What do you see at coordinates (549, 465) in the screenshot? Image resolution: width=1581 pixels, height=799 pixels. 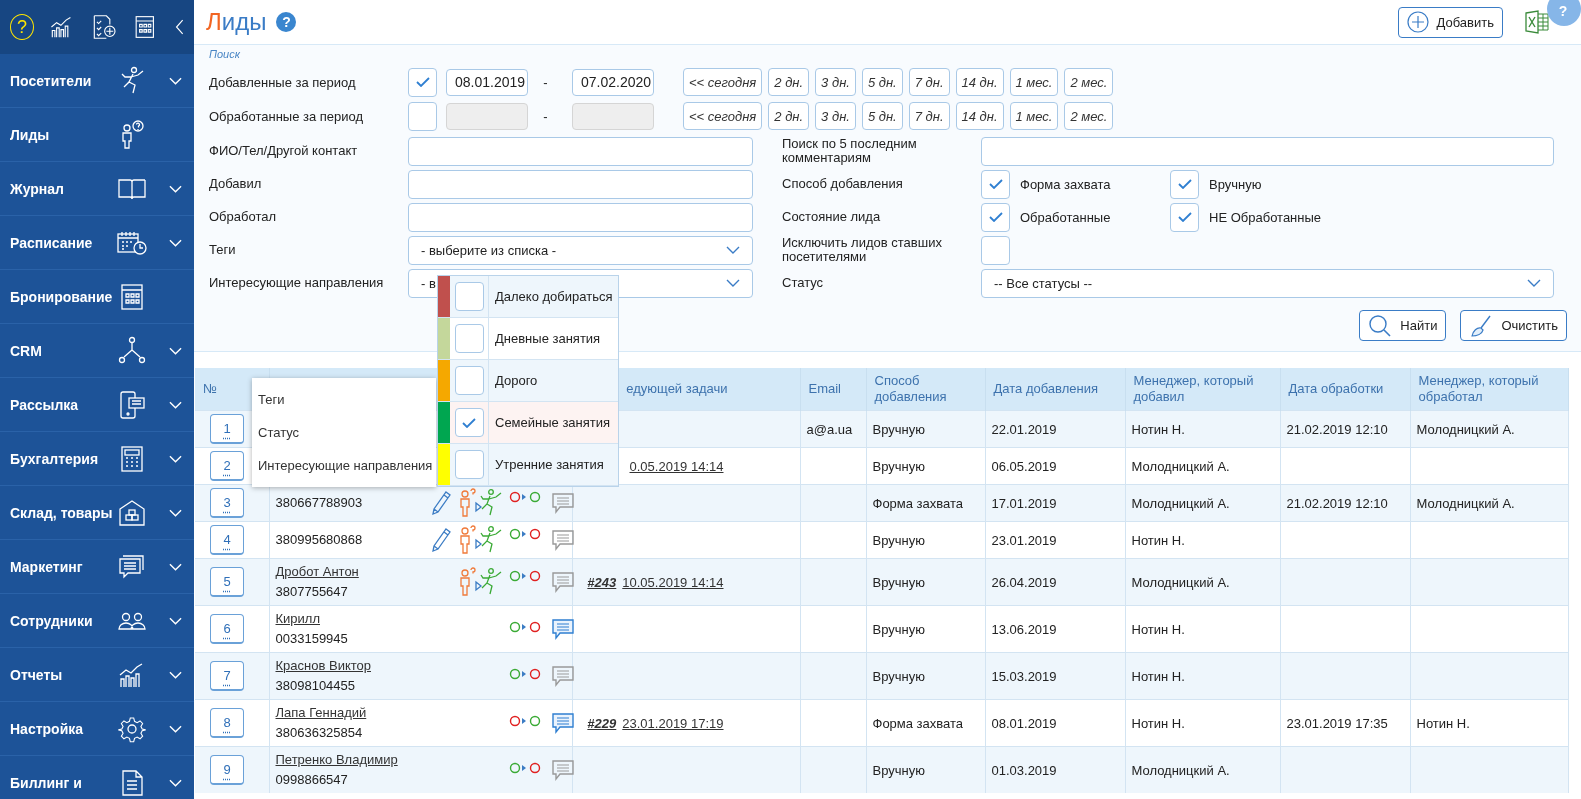 I see `option-label: Утренние занятия` at bounding box center [549, 465].